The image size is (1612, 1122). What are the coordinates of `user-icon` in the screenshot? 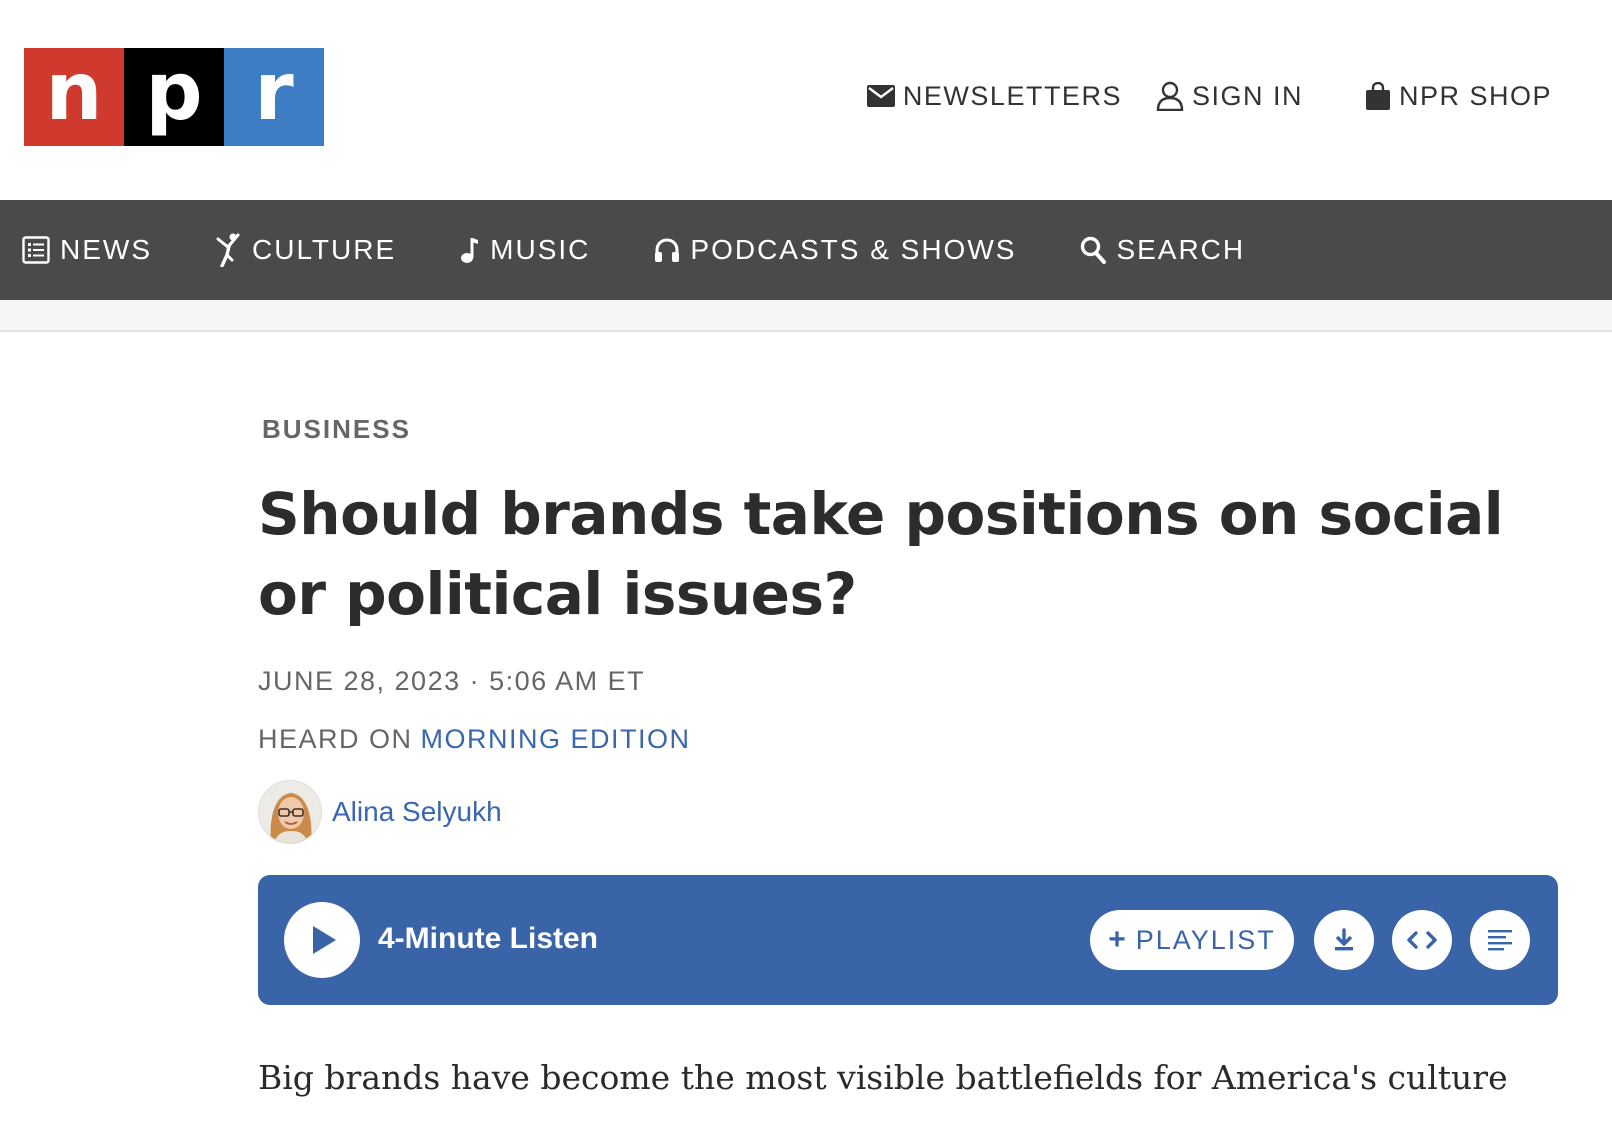 It's located at (1170, 96).